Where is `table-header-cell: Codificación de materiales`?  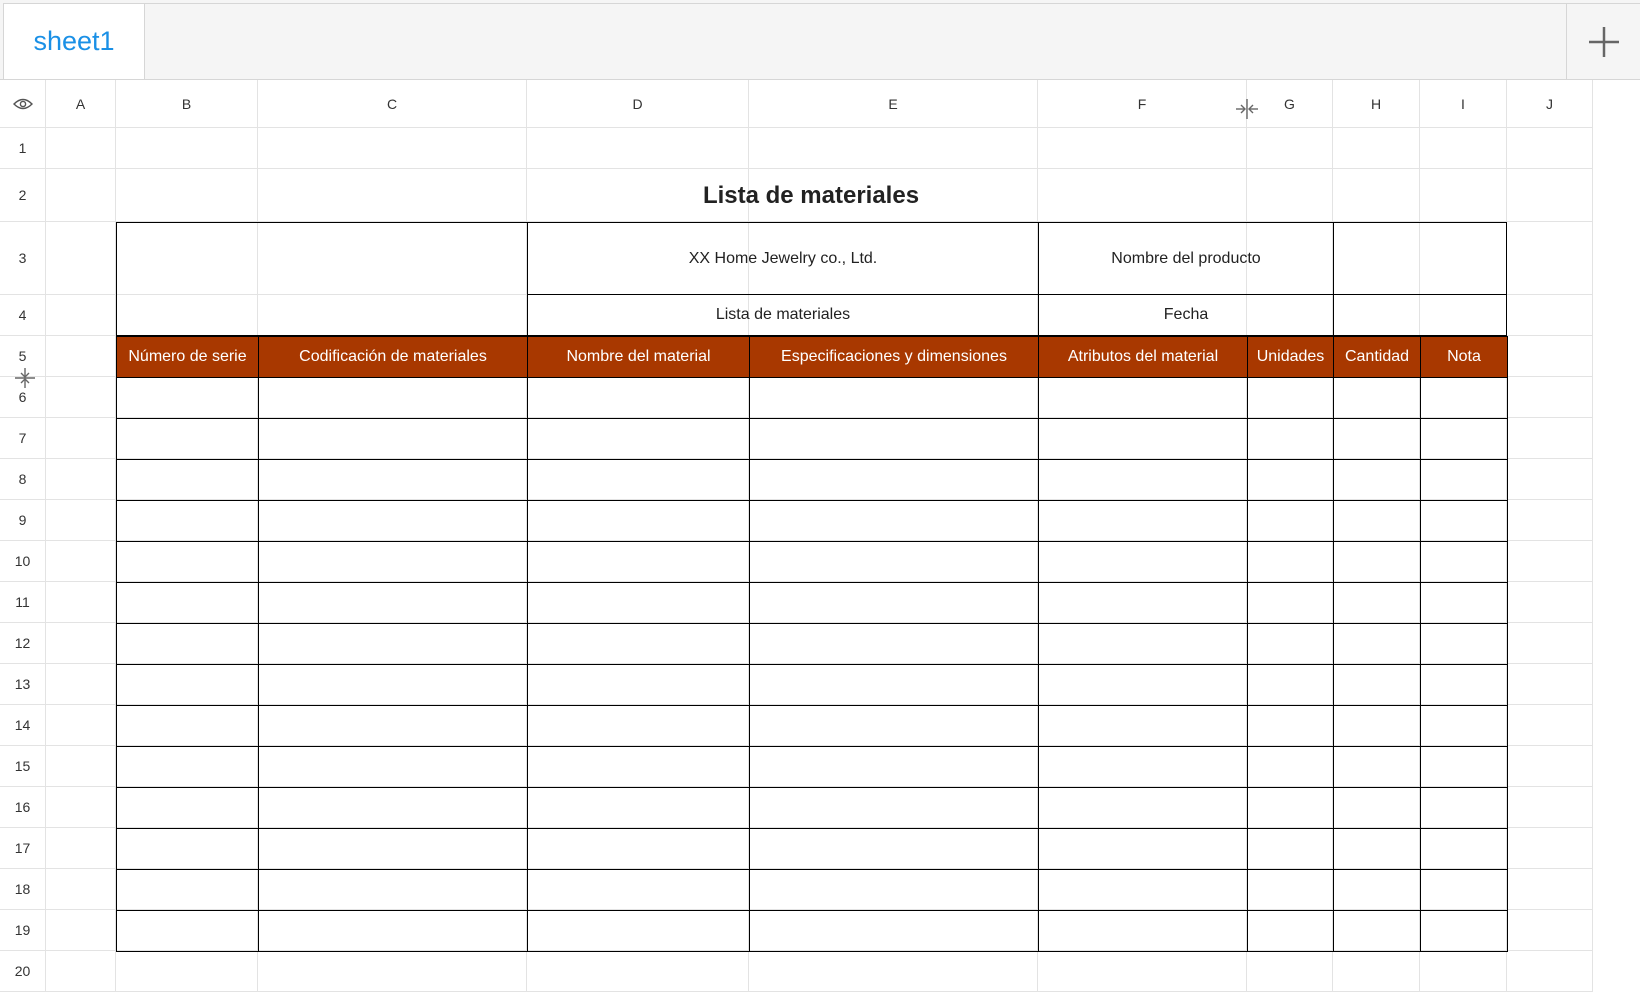 table-header-cell: Codificación de materiales is located at coordinates (393, 357).